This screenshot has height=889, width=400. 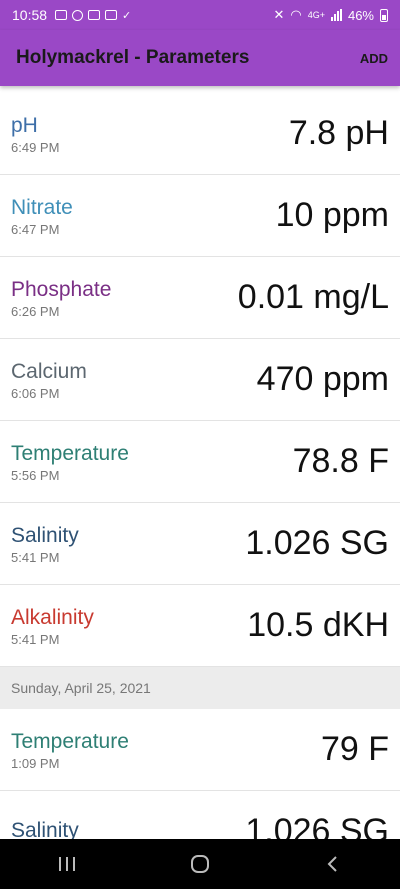 I want to click on parameter-row: Salinity 1.026 SG, so click(x=200, y=815).